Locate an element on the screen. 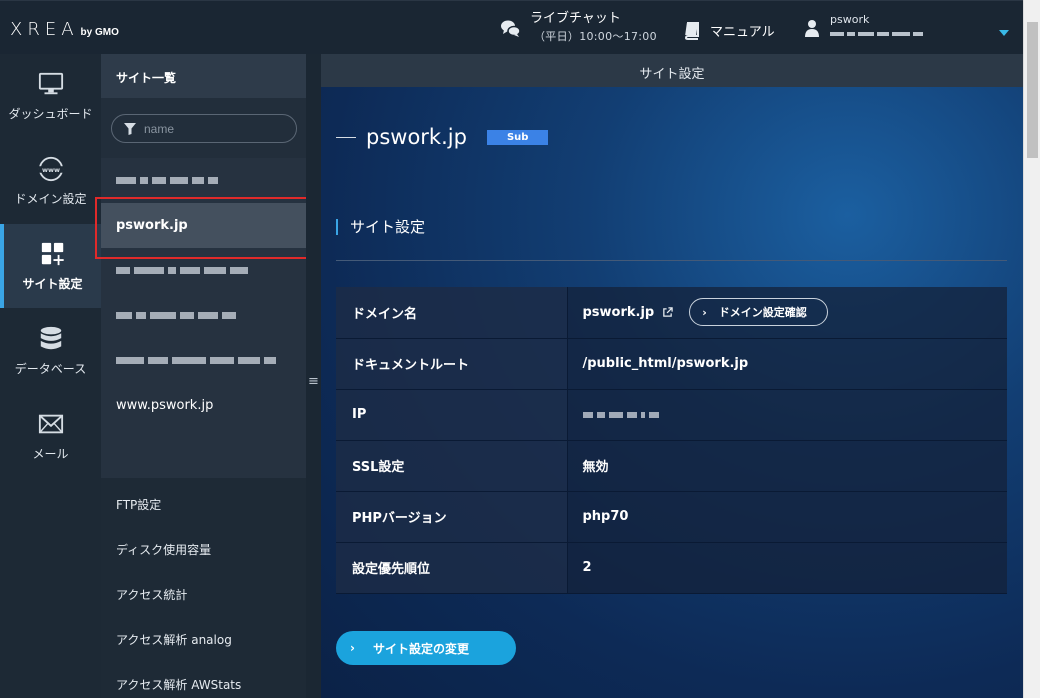  chat-bubbles-icon is located at coordinates (511, 28).